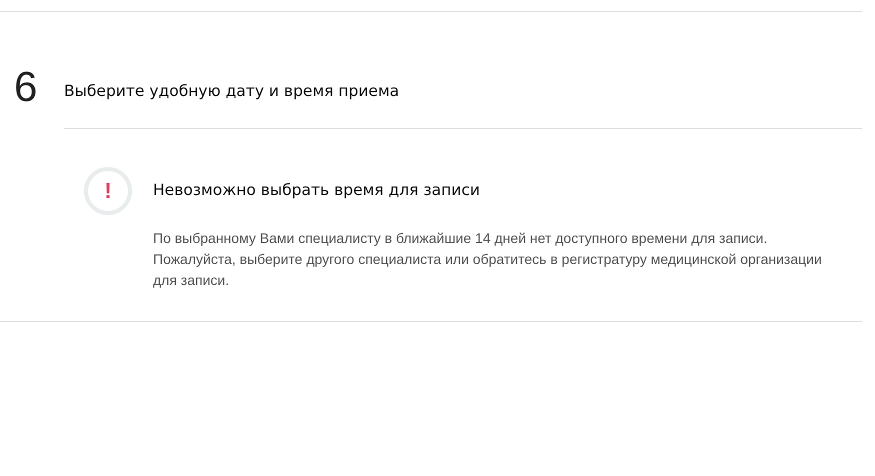 Image resolution: width=875 pixels, height=476 pixels. What do you see at coordinates (488, 259) in the screenshot?
I see `alert-message: По выбранному Вами специалисту в ближайшие 14 дней нет доступного времени для записи. Пожалуйста, выберите другого специалиста или обратитесь в регистратуру медицинской организации для записи.` at bounding box center [488, 259].